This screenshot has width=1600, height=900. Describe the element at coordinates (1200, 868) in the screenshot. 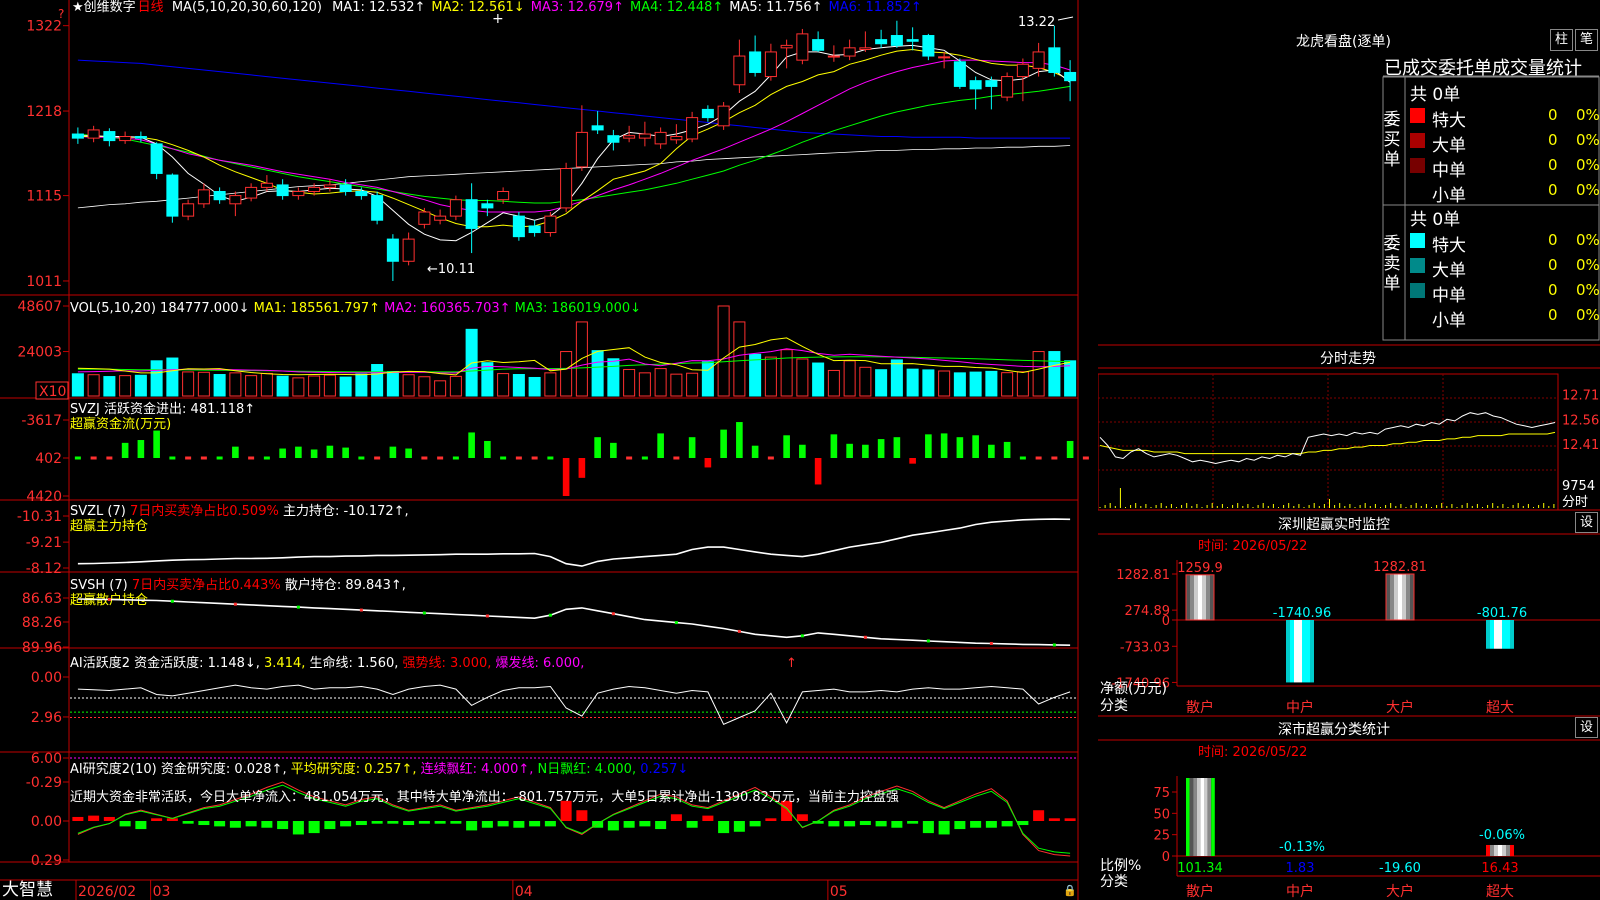

I see `class-bottom-value: 101.34` at that location.